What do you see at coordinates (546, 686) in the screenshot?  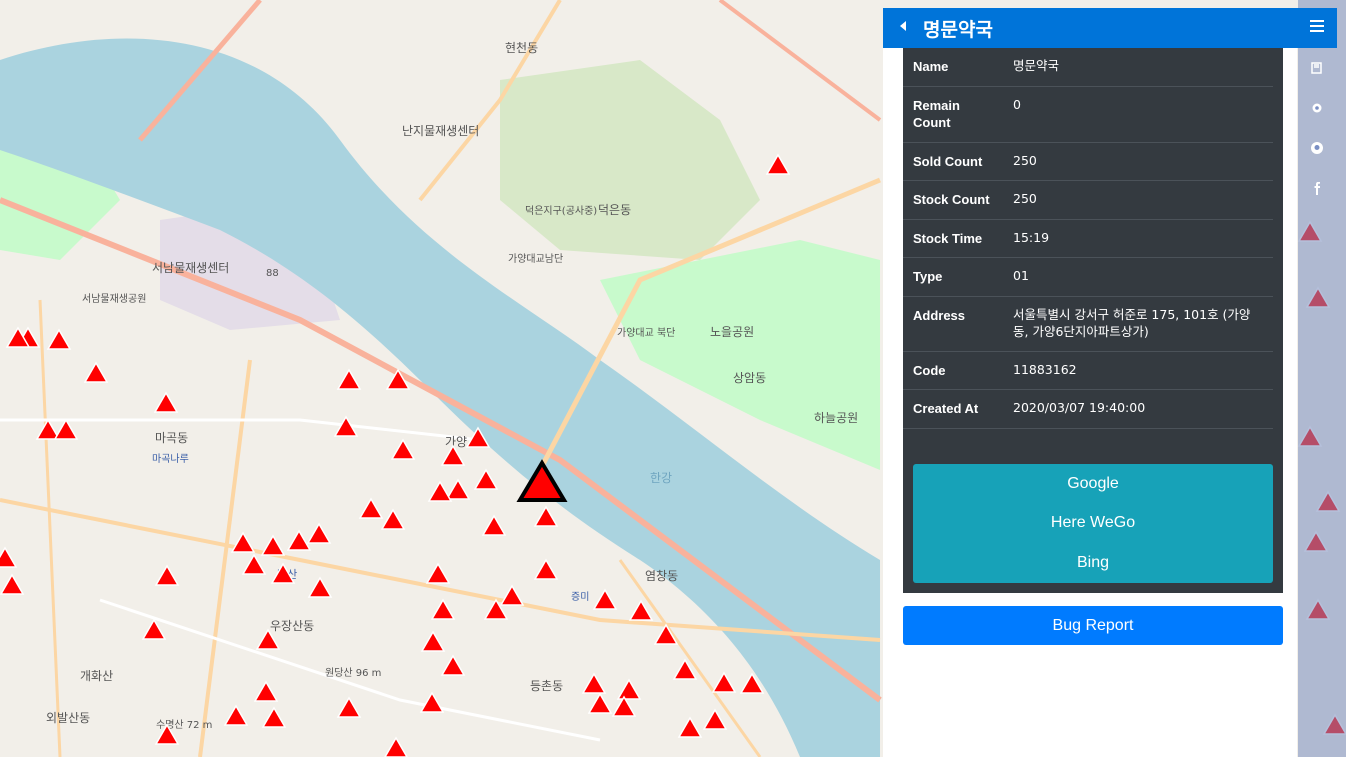 I see `map-label: 등촌동` at bounding box center [546, 686].